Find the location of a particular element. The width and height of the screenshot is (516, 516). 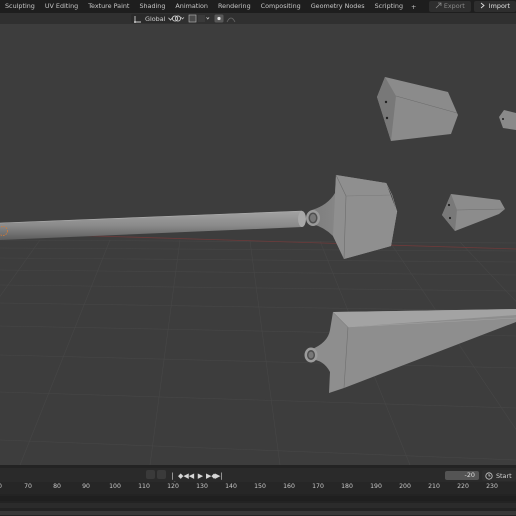

ruler-tick: 110 is located at coordinates (144, 486).